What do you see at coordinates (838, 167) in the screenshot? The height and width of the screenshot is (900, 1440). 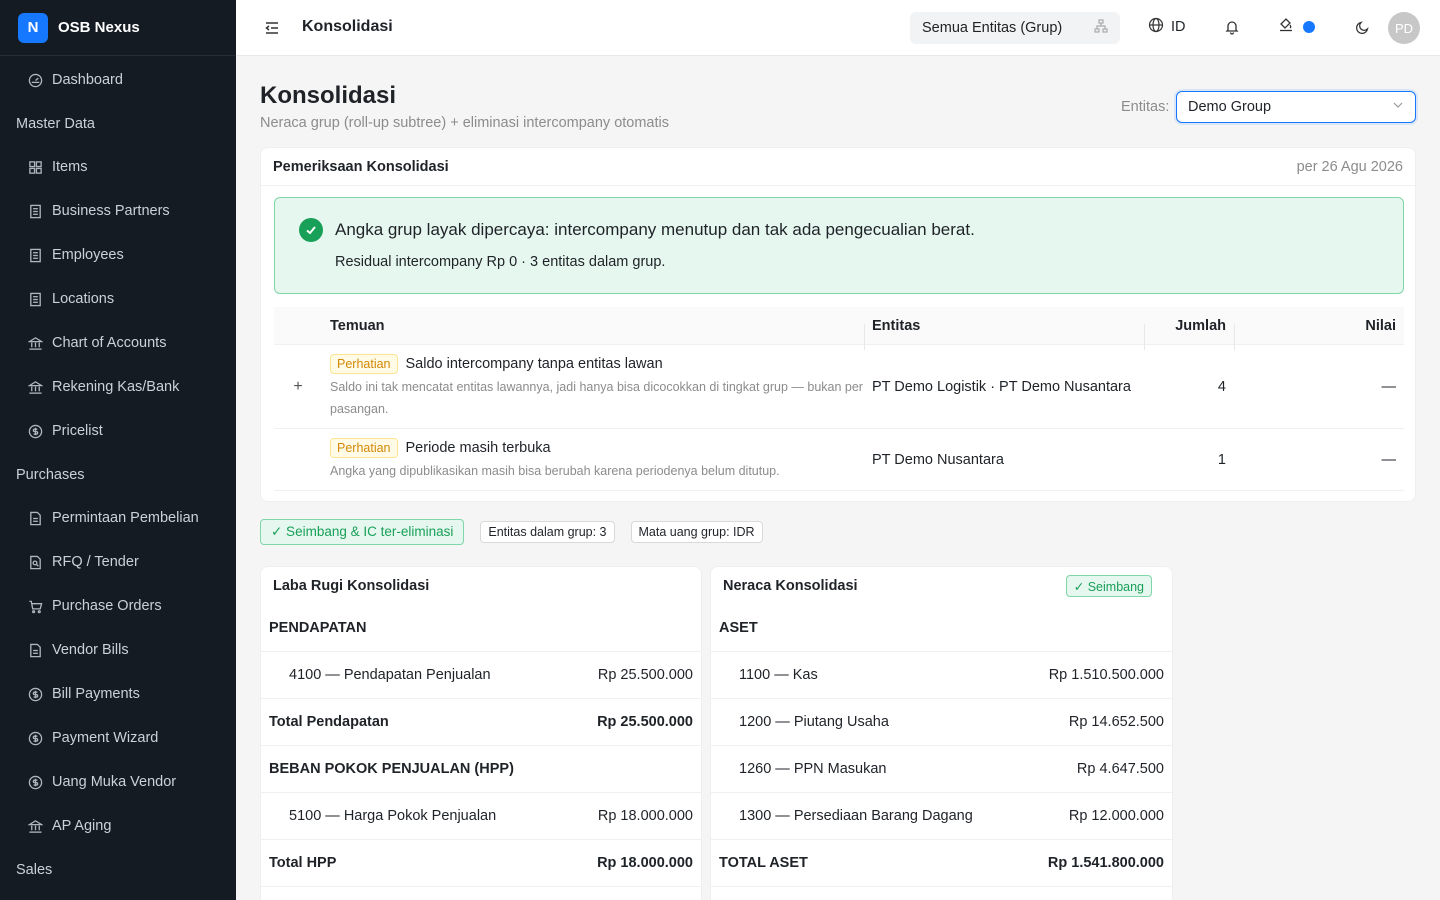 I see `card-header: Pemeriksaan Konsolidasi per 26 Agu 2026` at bounding box center [838, 167].